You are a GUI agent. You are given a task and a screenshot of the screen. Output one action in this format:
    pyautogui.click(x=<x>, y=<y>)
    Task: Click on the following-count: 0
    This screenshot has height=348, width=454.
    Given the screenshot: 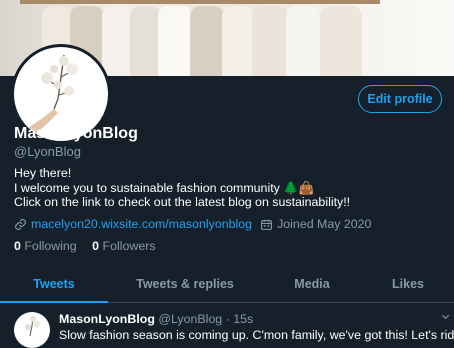 What is the action you would take?
    pyautogui.click(x=17, y=246)
    